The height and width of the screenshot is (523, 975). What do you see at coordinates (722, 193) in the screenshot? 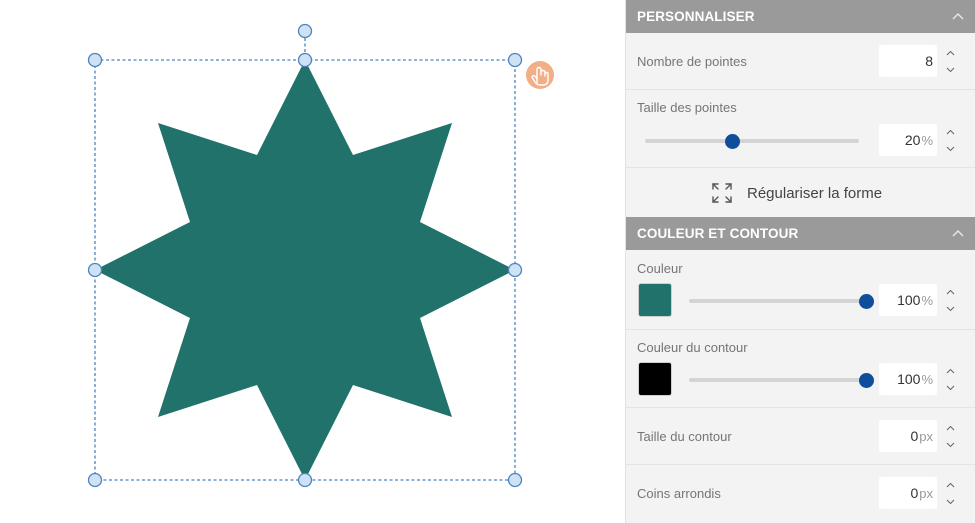
I see `expand-icon` at bounding box center [722, 193].